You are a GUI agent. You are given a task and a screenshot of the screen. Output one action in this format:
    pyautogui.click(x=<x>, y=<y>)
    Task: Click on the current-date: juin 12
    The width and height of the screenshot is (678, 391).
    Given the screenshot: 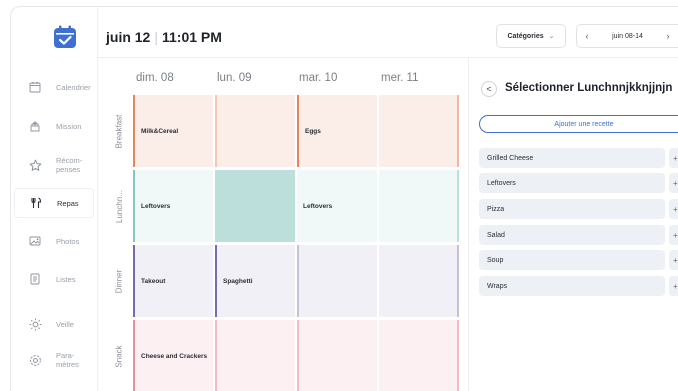 What is the action you would take?
    pyautogui.click(x=128, y=37)
    